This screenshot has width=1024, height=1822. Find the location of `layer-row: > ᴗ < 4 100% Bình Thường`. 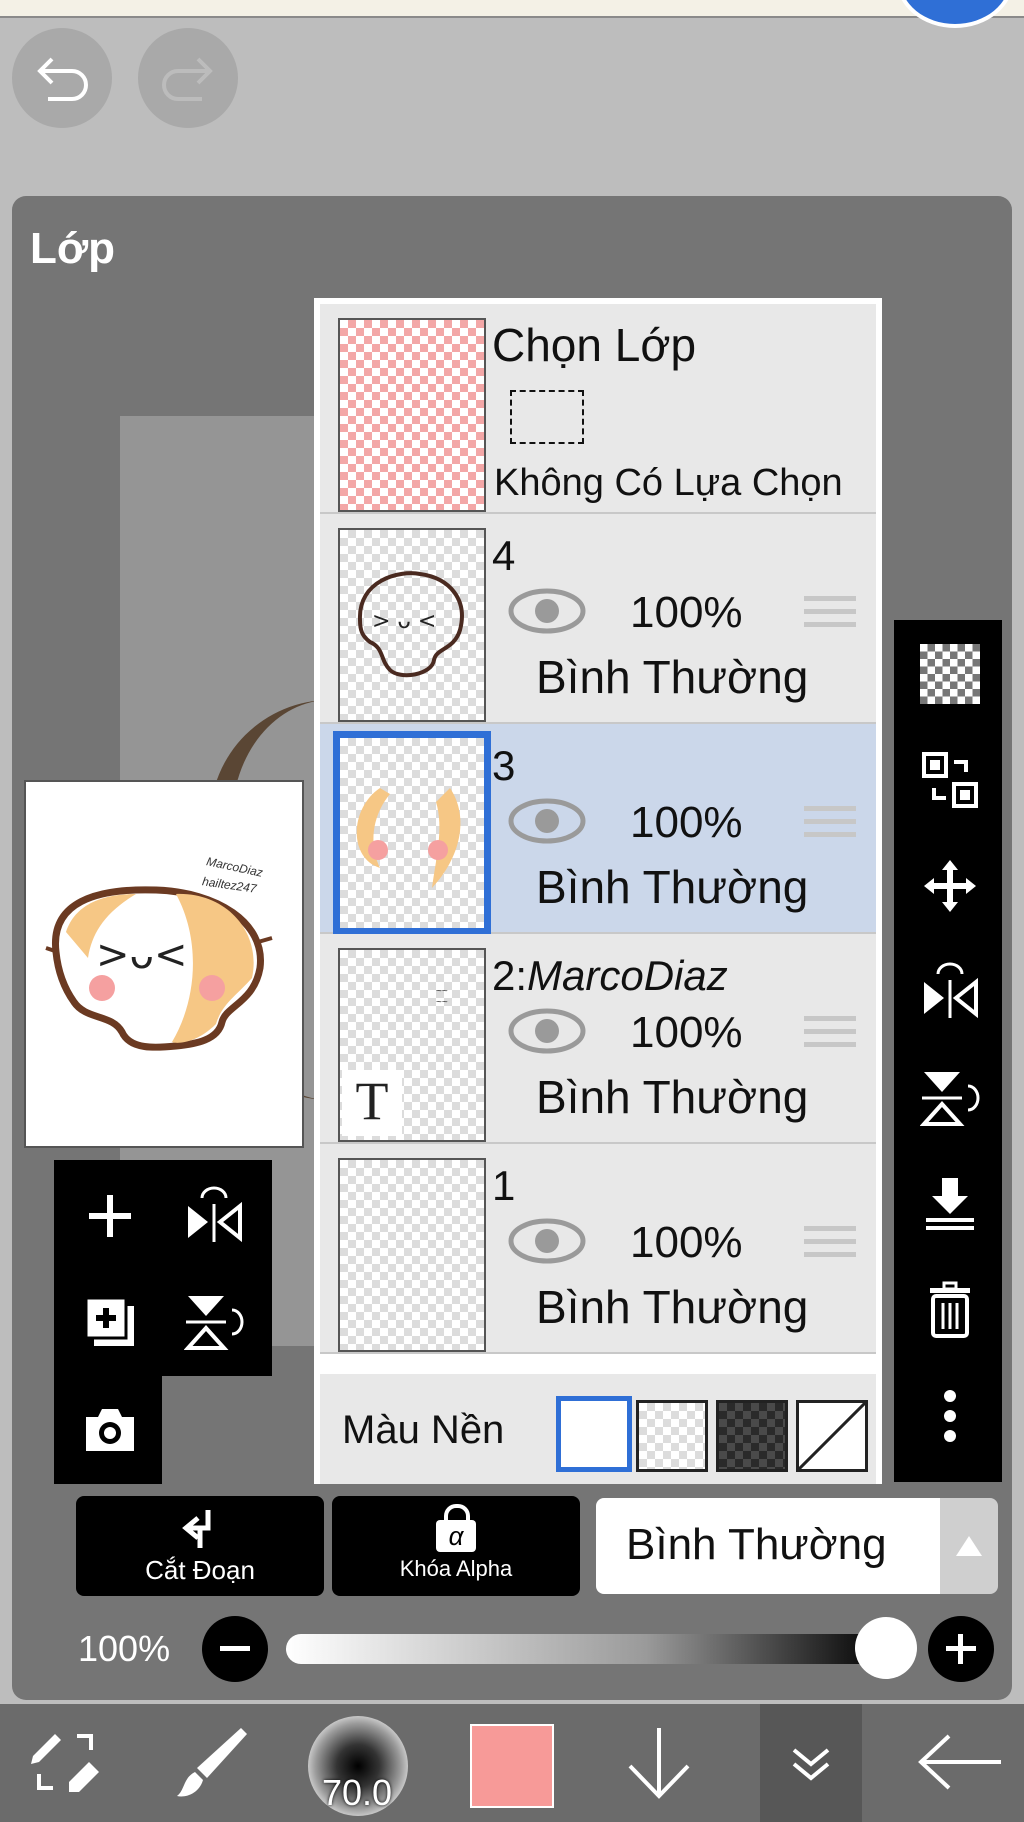

layer-row: > ᴗ < 4 100% Bình Thường is located at coordinates (598, 619).